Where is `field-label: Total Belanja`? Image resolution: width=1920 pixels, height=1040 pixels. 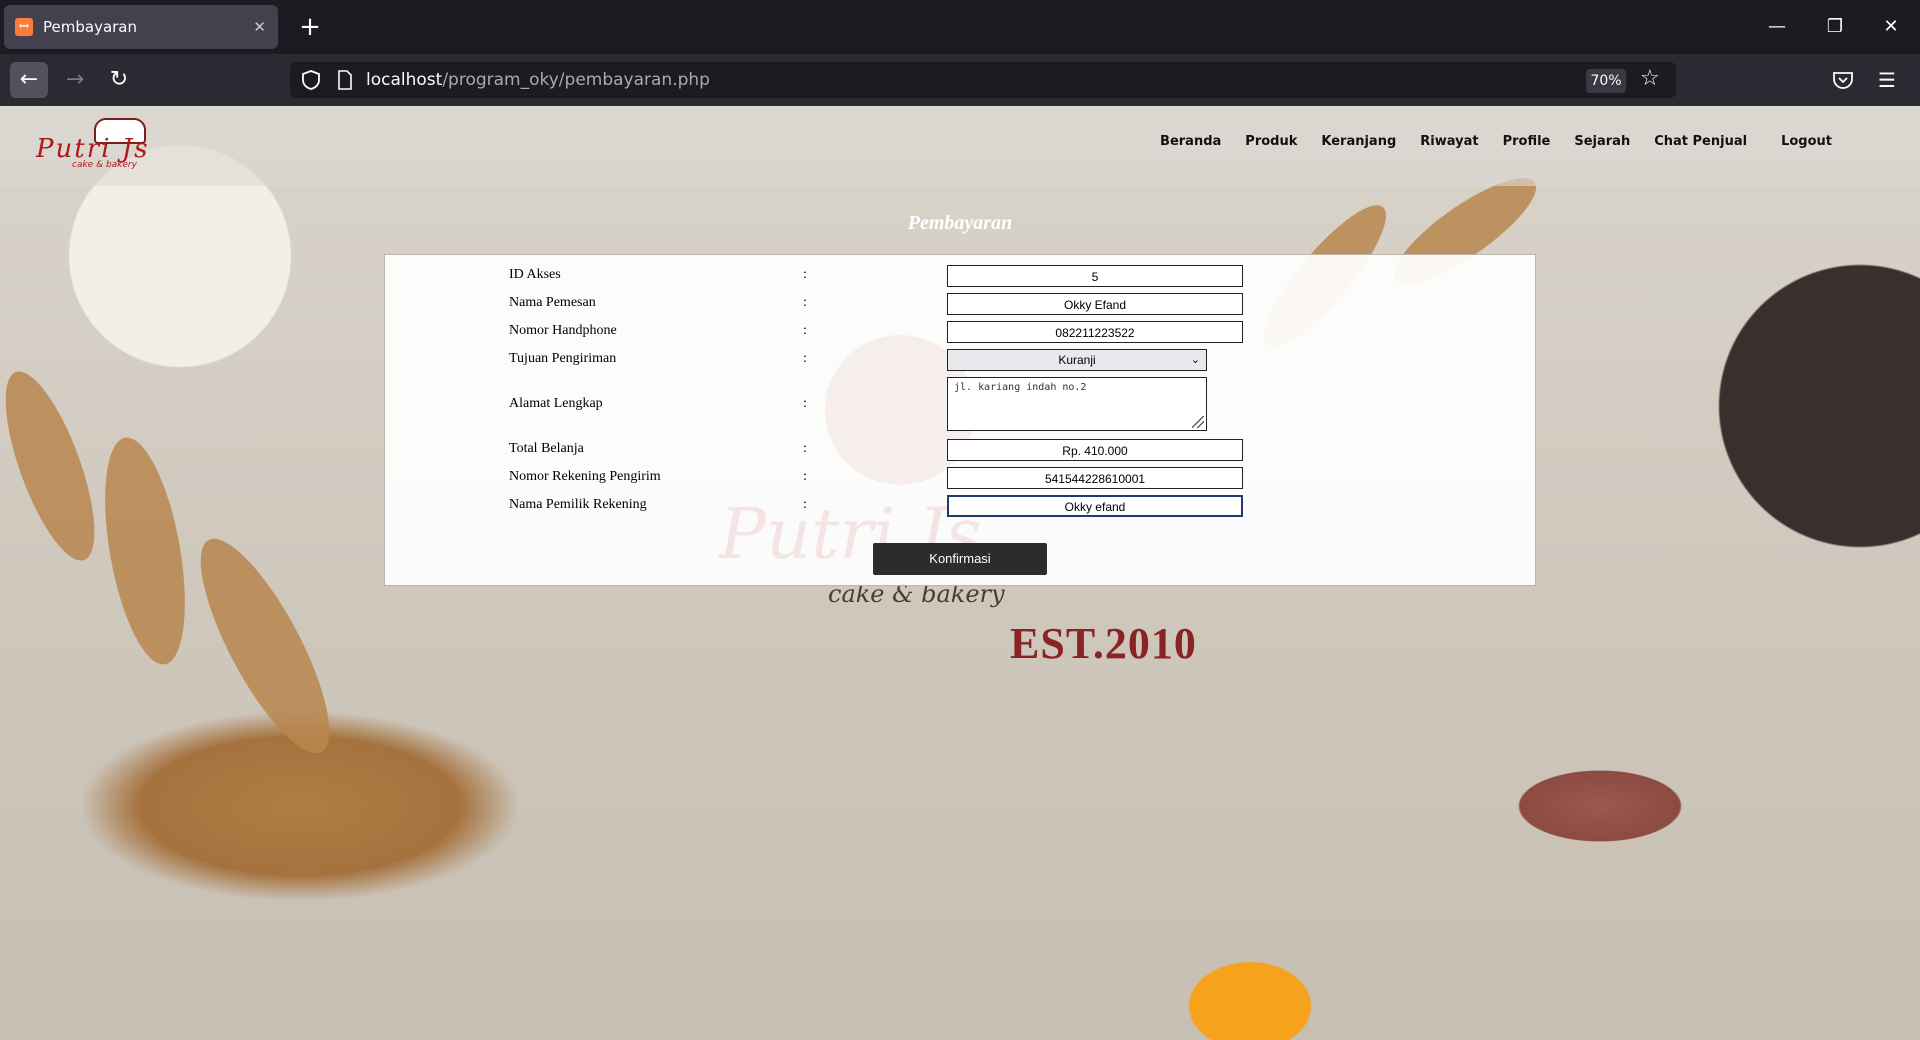 field-label: Total Belanja is located at coordinates (546, 448).